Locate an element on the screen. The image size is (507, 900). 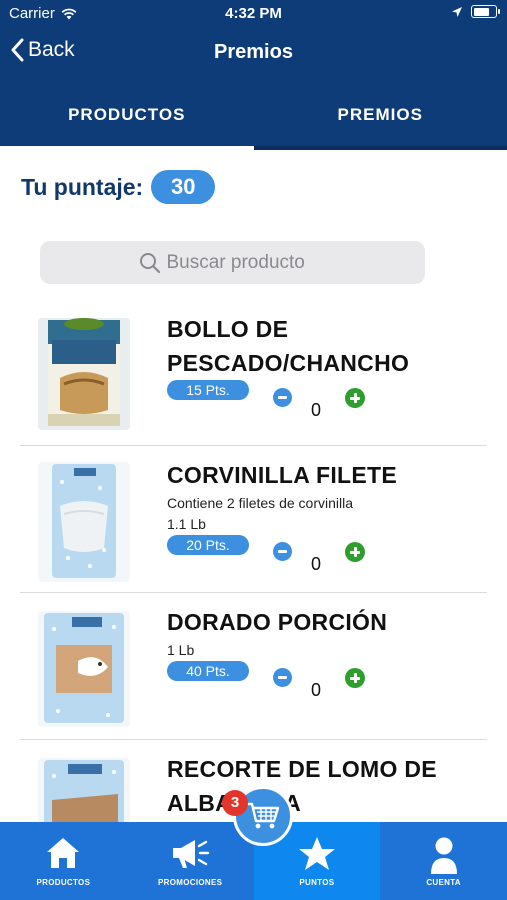
tab-bar-label: PROMOCIONES is located at coordinates (190, 882).